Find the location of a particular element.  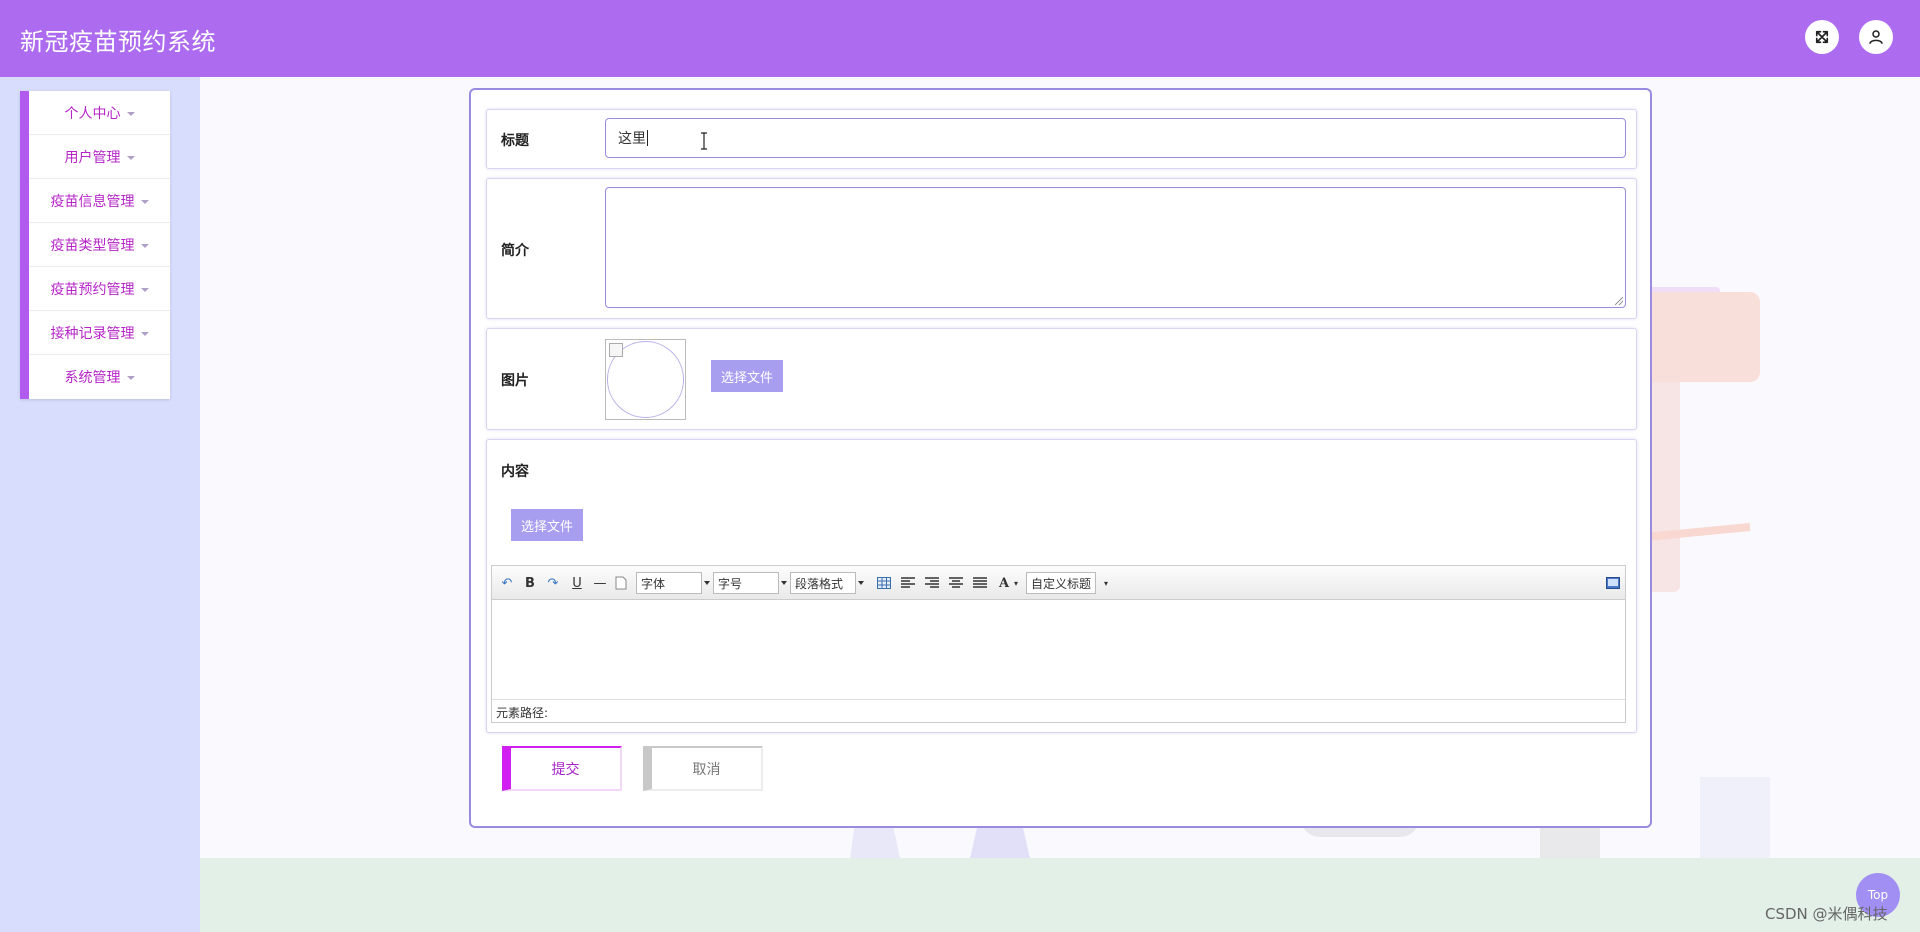

resize-grip-icon is located at coordinates (1619, 301).